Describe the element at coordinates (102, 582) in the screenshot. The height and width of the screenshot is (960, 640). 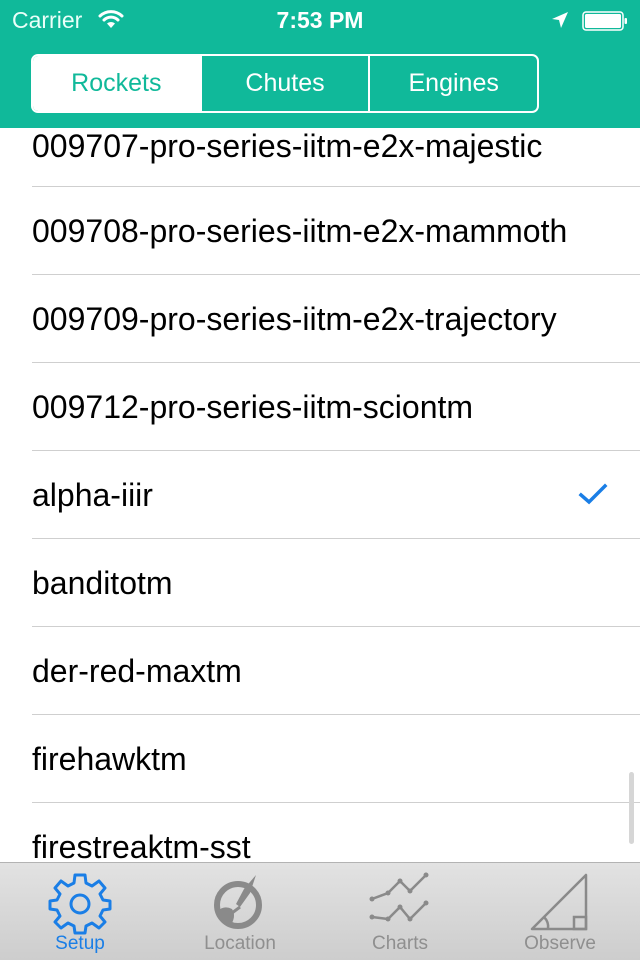
I see `list-item-label: banditotm` at that location.